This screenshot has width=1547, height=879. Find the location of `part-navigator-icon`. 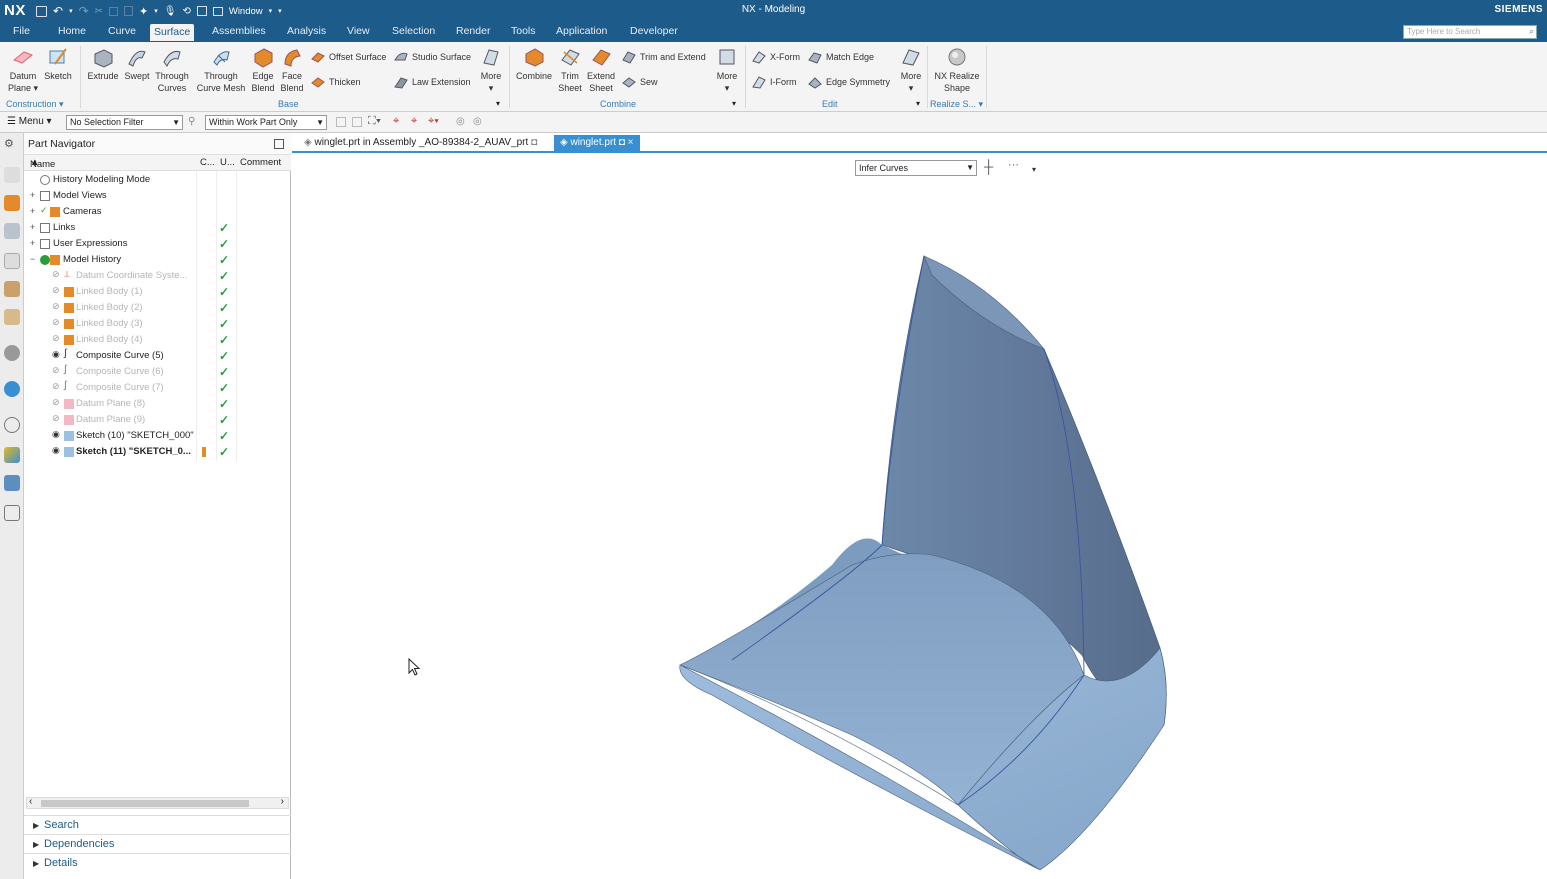

part-navigator-icon is located at coordinates (12, 203).